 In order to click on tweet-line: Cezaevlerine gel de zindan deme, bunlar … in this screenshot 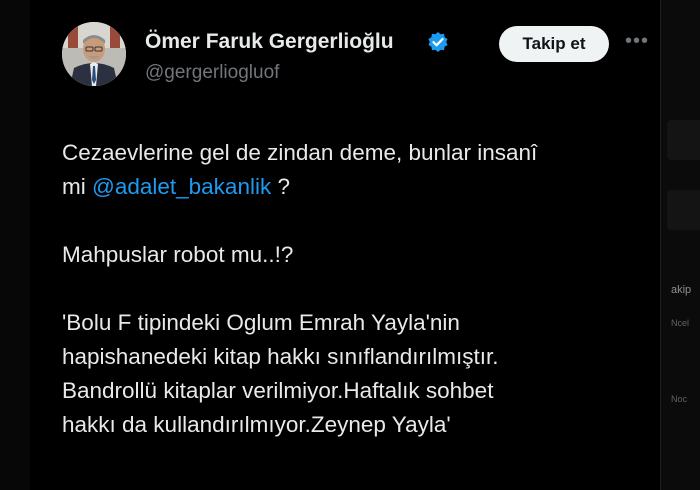, I will do `click(300, 152)`.